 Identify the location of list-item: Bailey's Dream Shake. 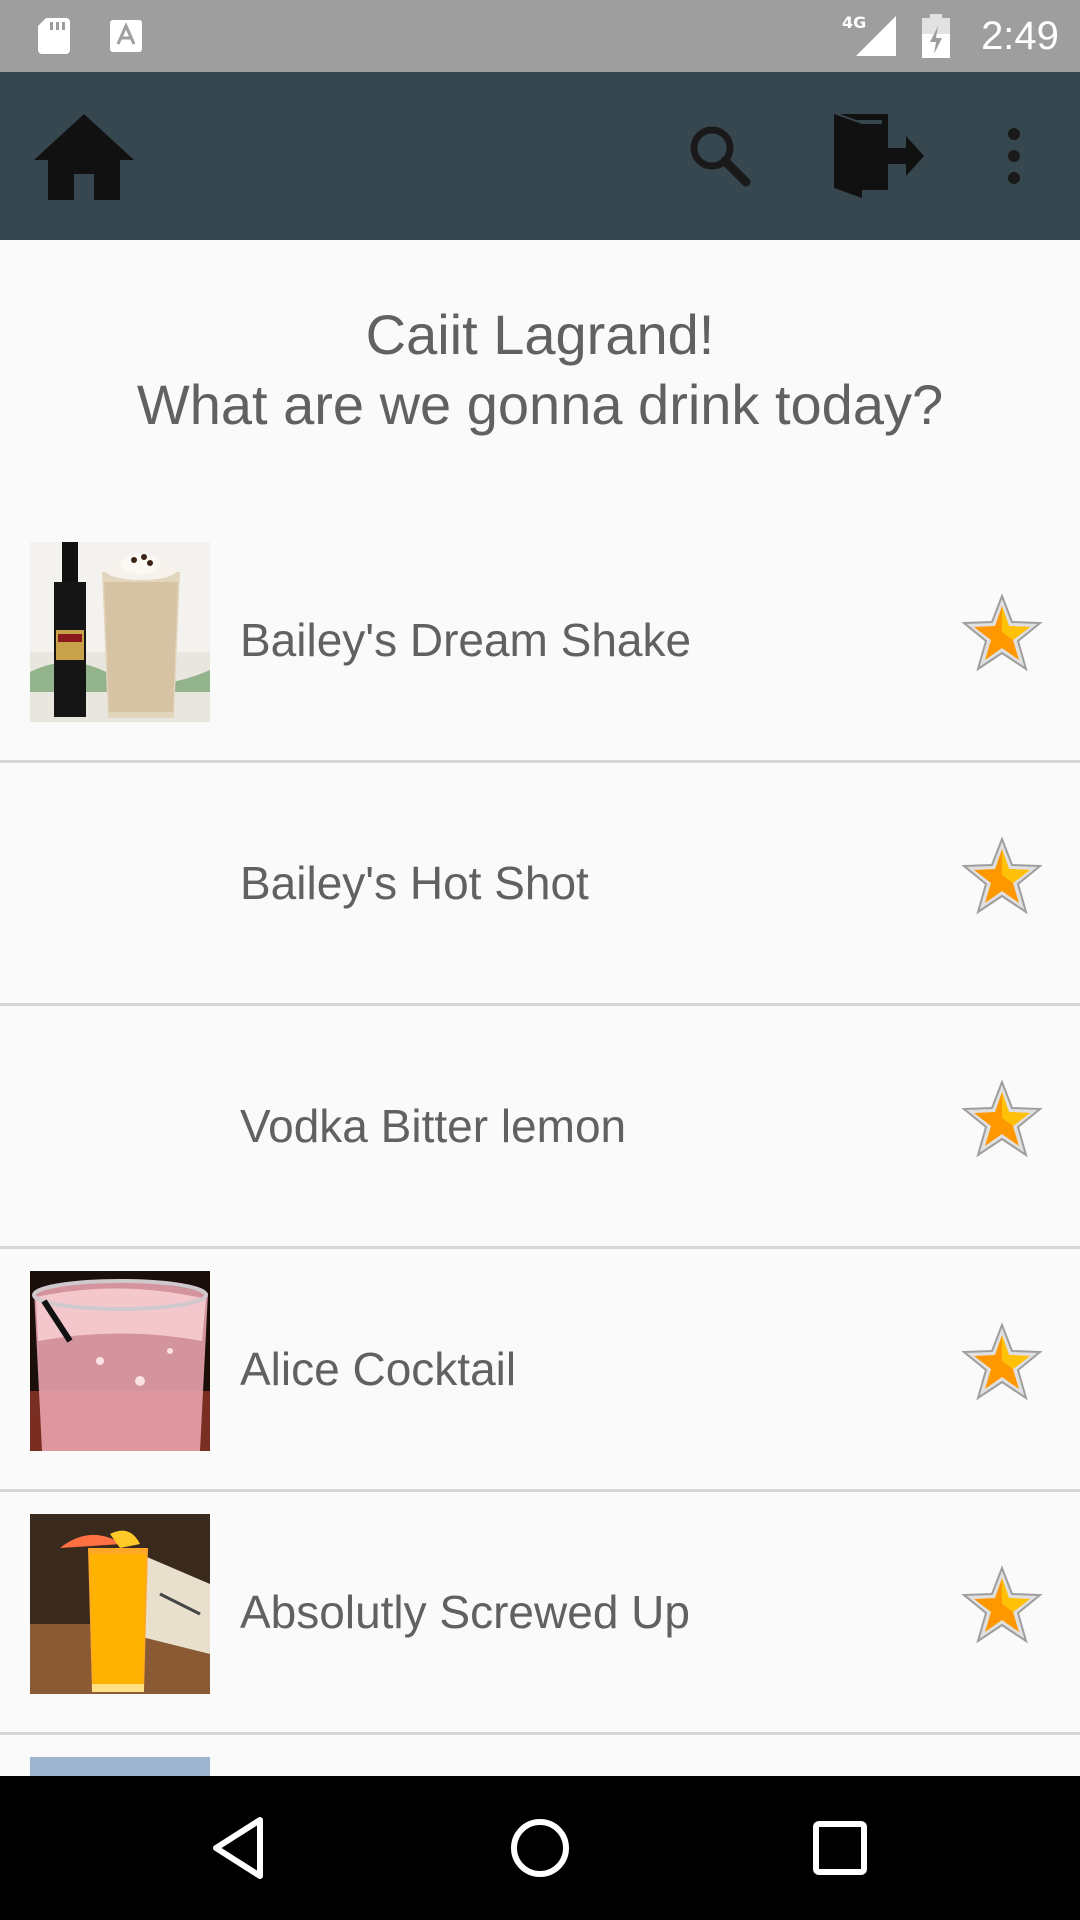
(540, 641).